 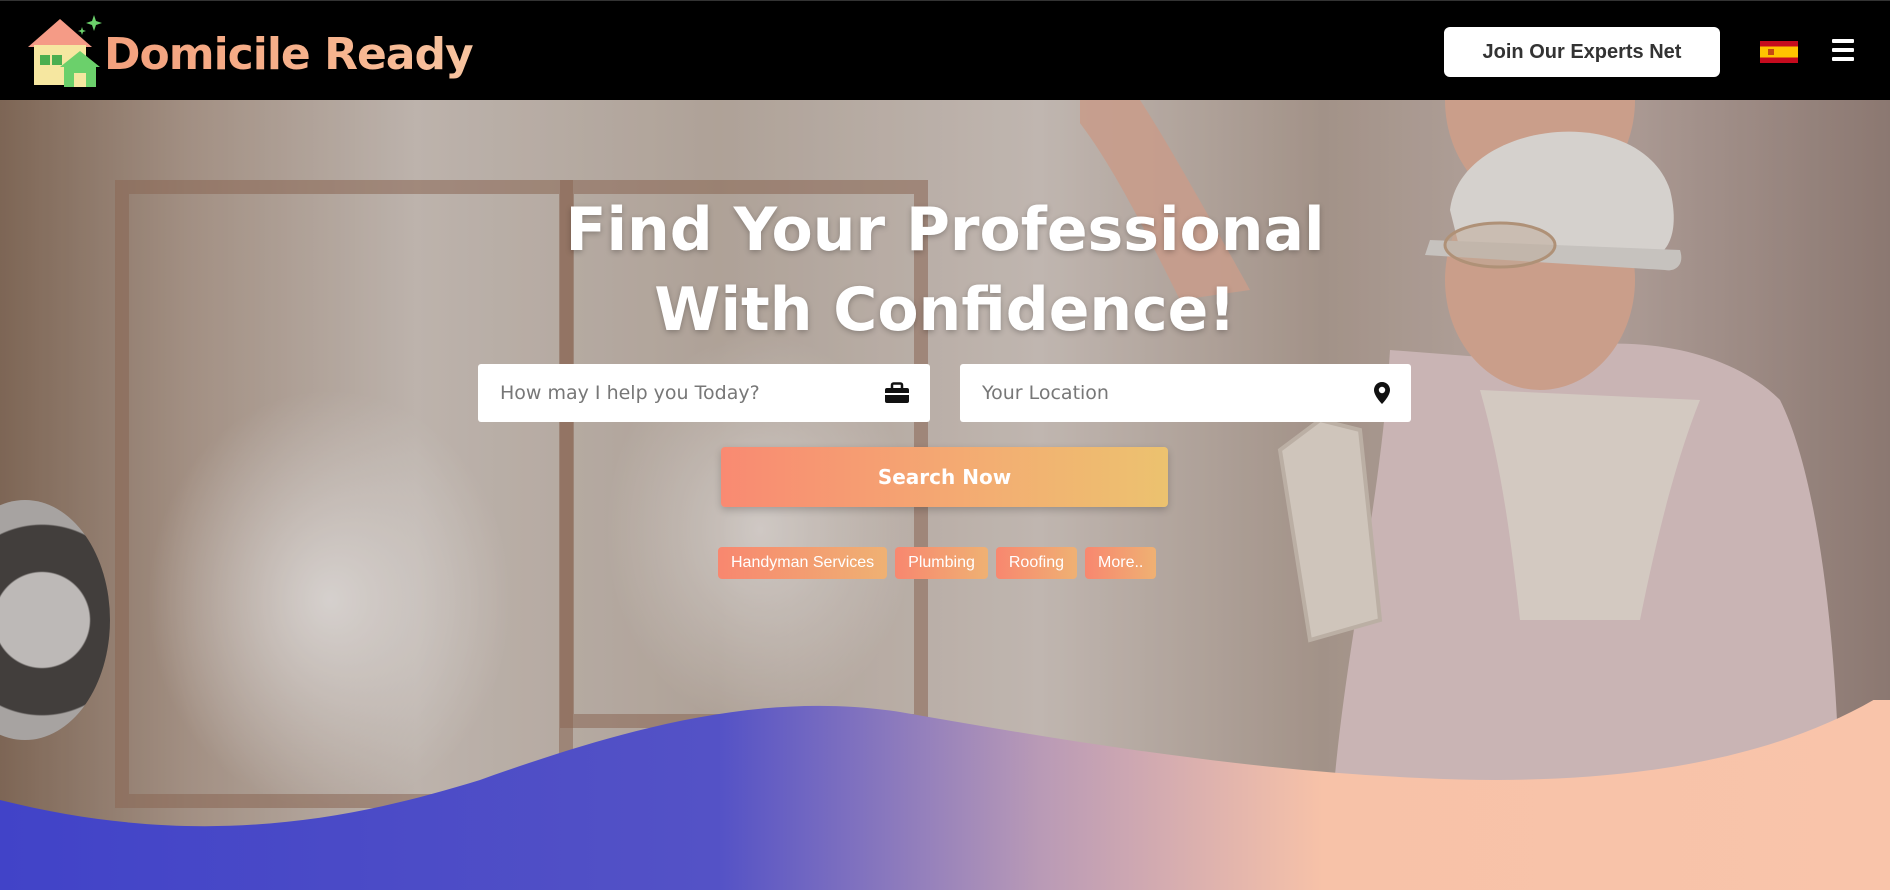 I want to click on location-input, so click(x=1176, y=393).